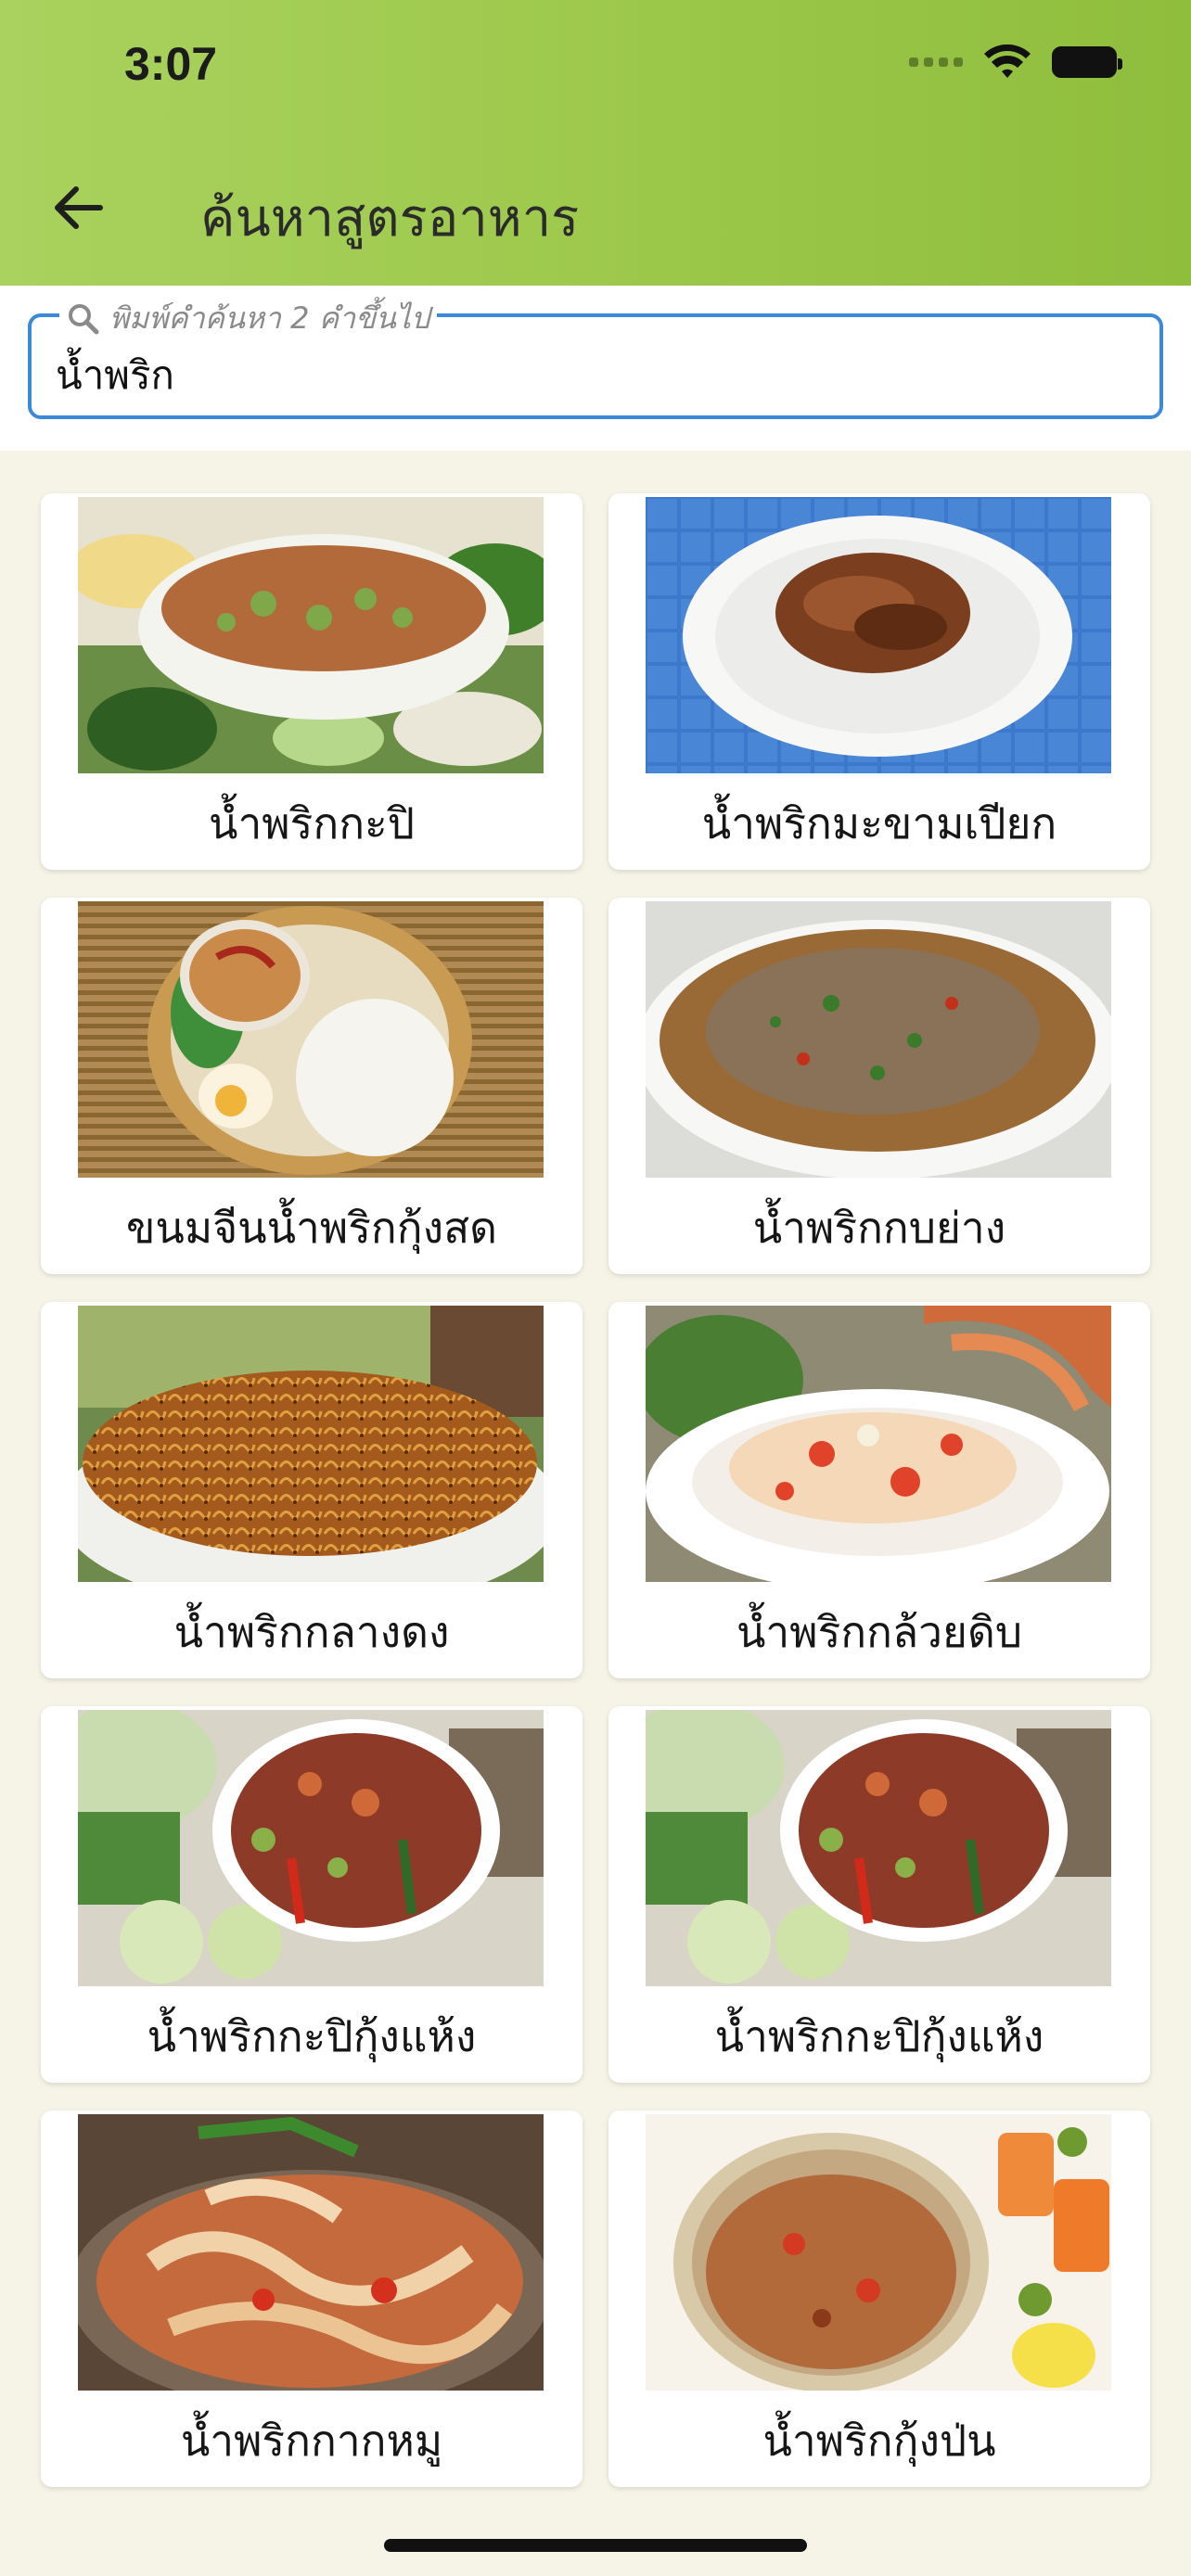 The image size is (1191, 2576). I want to click on recipe-card: ขนมจีนน้ำพริกกุ้งสด, so click(312, 1086).